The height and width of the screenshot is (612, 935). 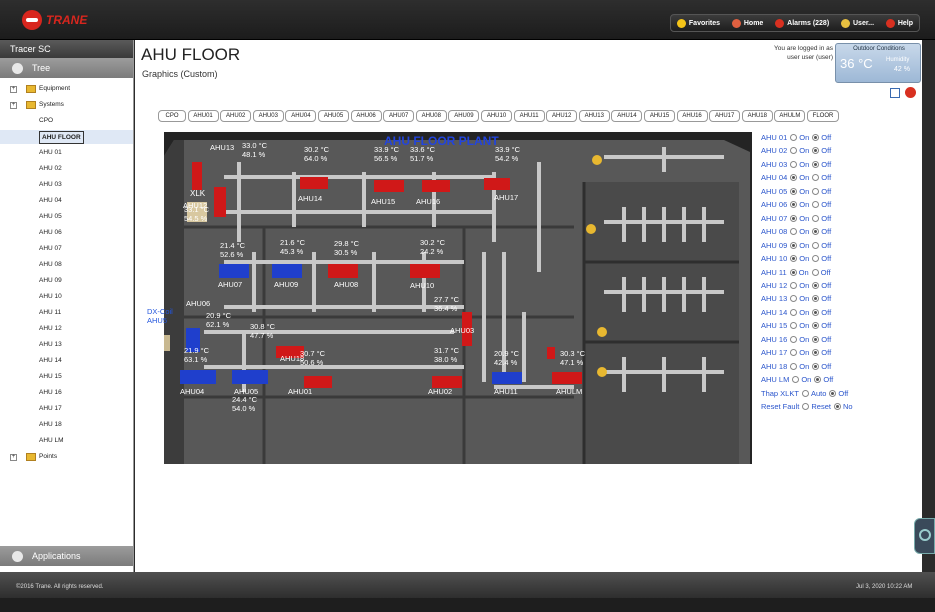 What do you see at coordinates (222, 148) in the screenshot?
I see `unit-name-ahu13: AHU13` at bounding box center [222, 148].